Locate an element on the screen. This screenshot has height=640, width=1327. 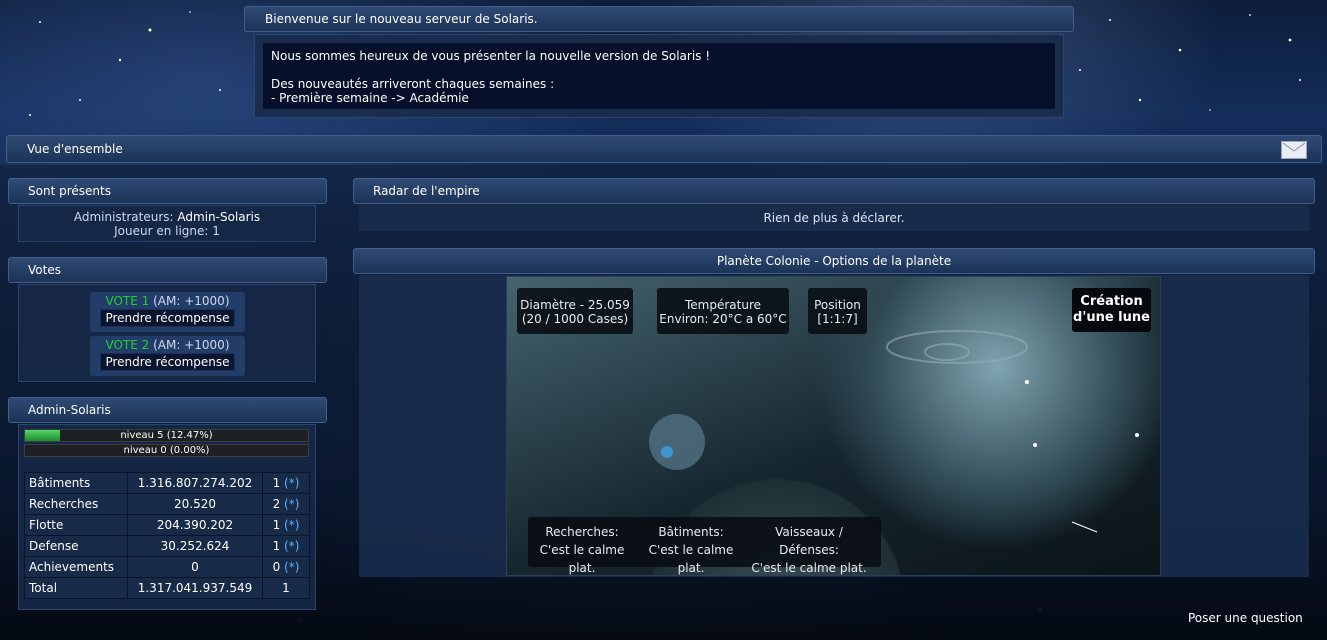
vote-item: VOTE 1 (AM: +1000) Prendre récompense is located at coordinates (167, 312).